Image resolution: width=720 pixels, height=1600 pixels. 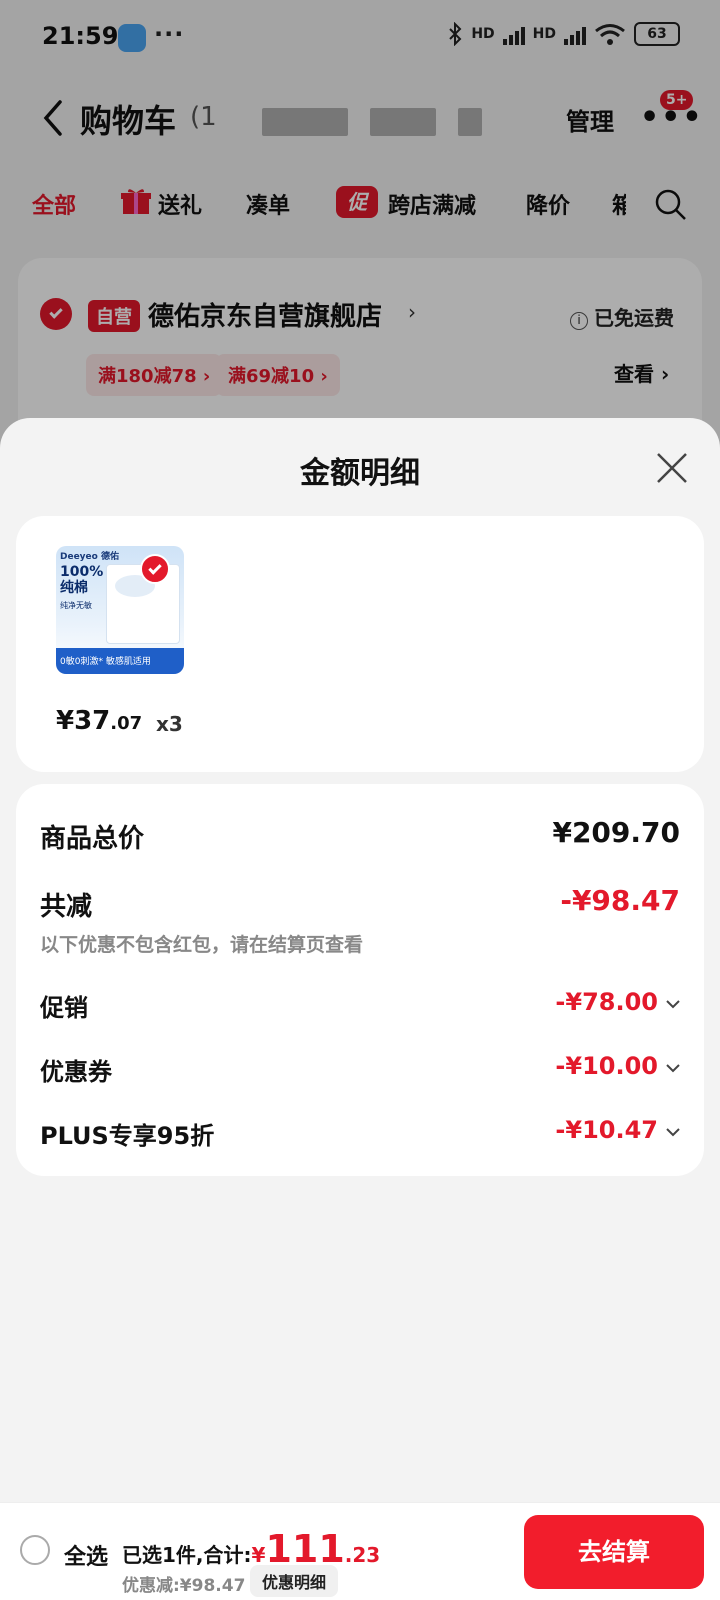 I want to click on select-all-checkbox, so click(x=35, y=1550).